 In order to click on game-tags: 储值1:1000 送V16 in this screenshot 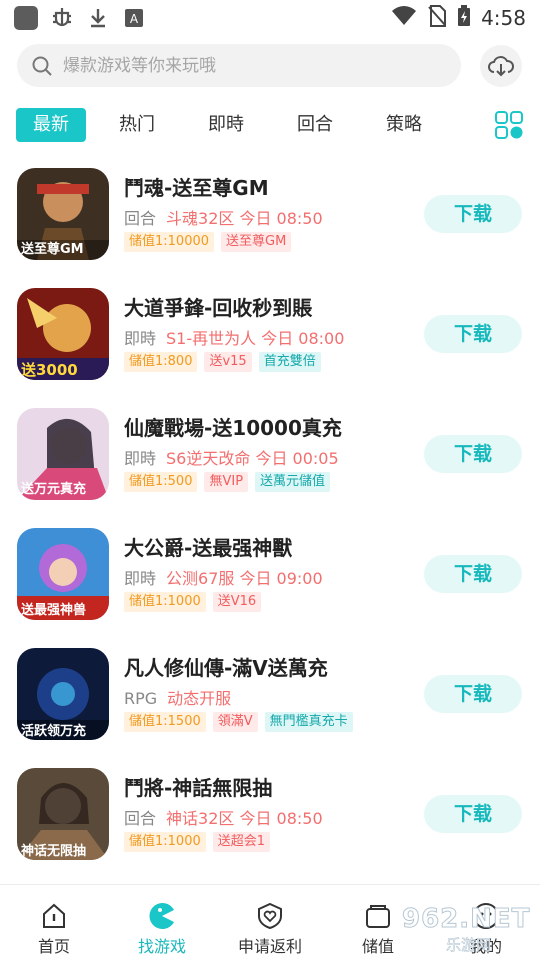, I will do `click(193, 602)`.